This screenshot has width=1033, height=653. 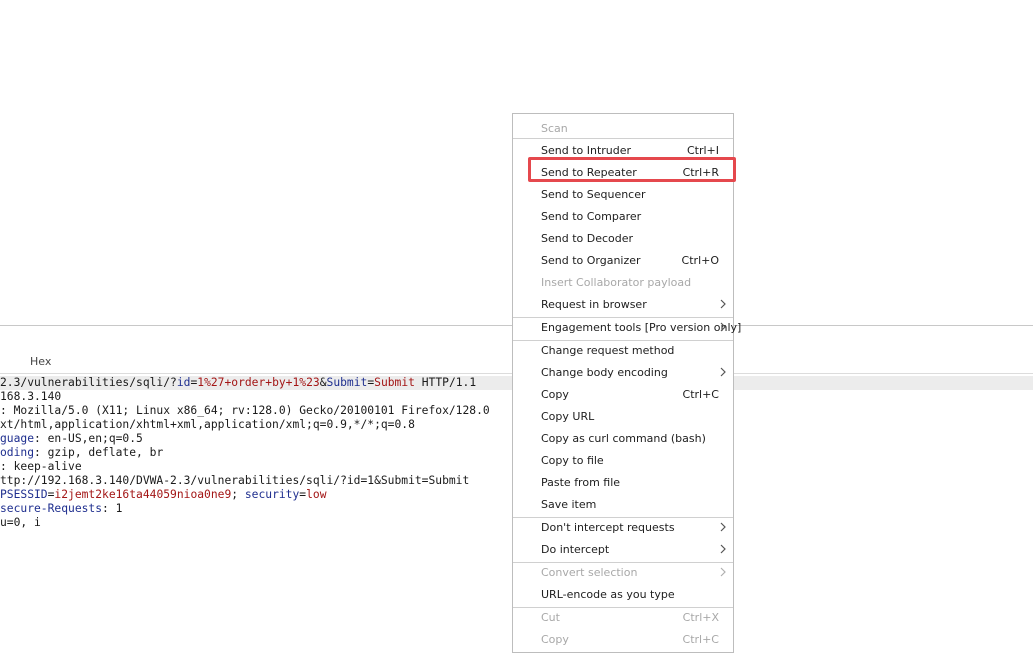 I want to click on editor-line: : keep-alive, so click(x=256, y=467).